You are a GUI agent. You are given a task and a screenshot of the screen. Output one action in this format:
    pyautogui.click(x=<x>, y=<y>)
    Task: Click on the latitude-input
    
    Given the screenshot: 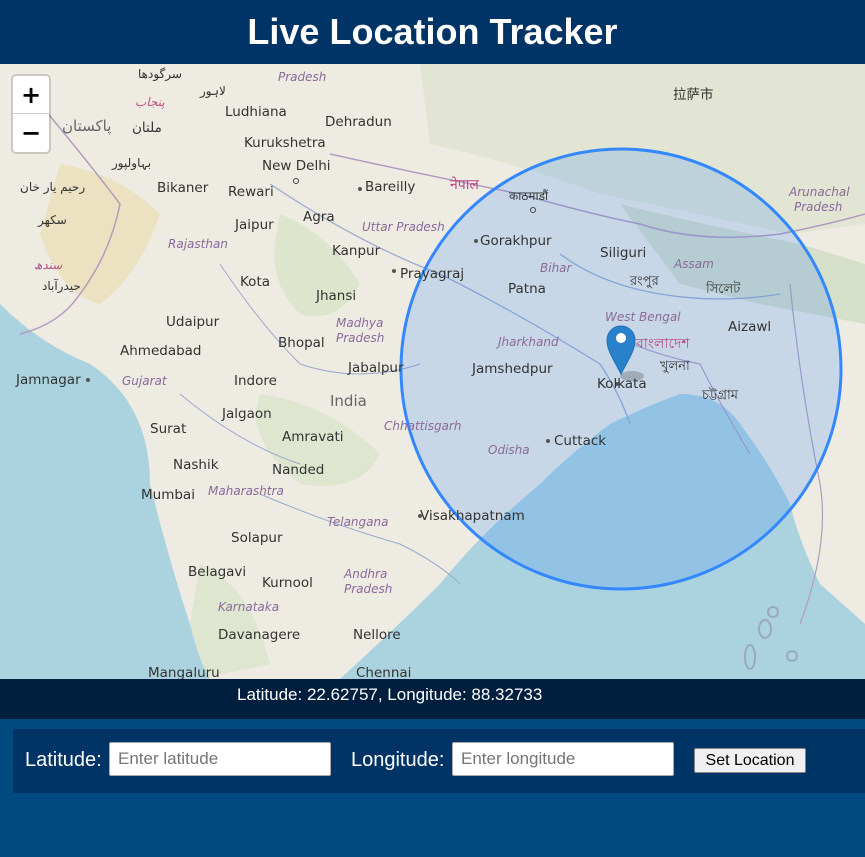 What is the action you would take?
    pyautogui.click(x=220, y=759)
    